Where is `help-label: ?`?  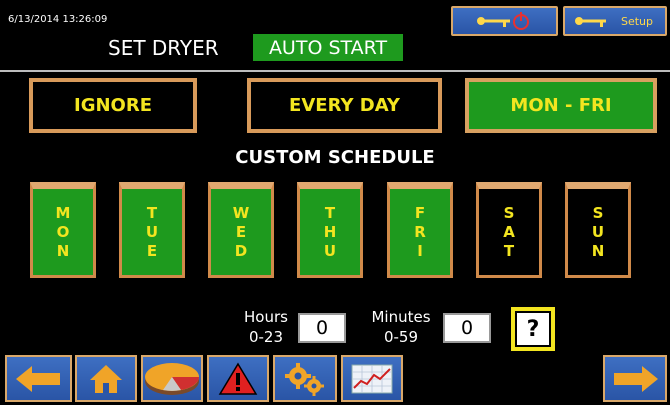
help-label: ? is located at coordinates (533, 329).